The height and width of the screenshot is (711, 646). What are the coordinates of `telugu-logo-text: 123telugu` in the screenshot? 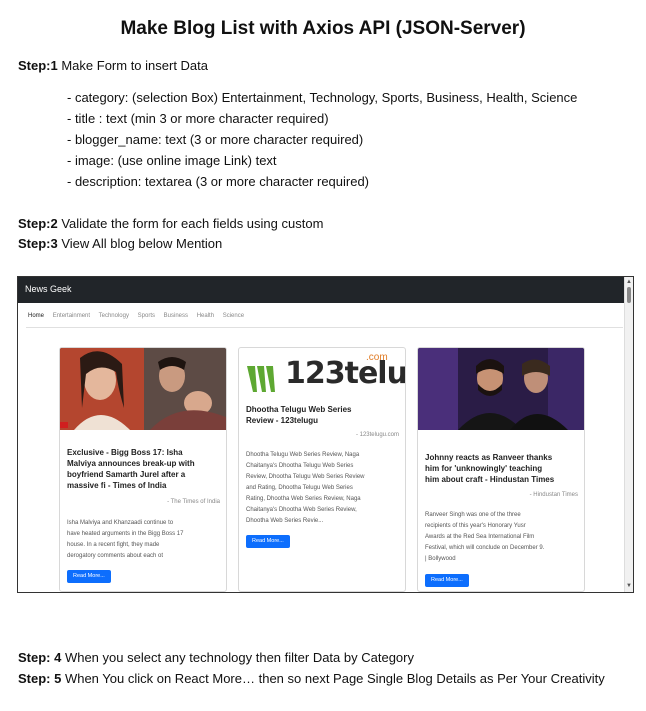 It's located at (345, 373).